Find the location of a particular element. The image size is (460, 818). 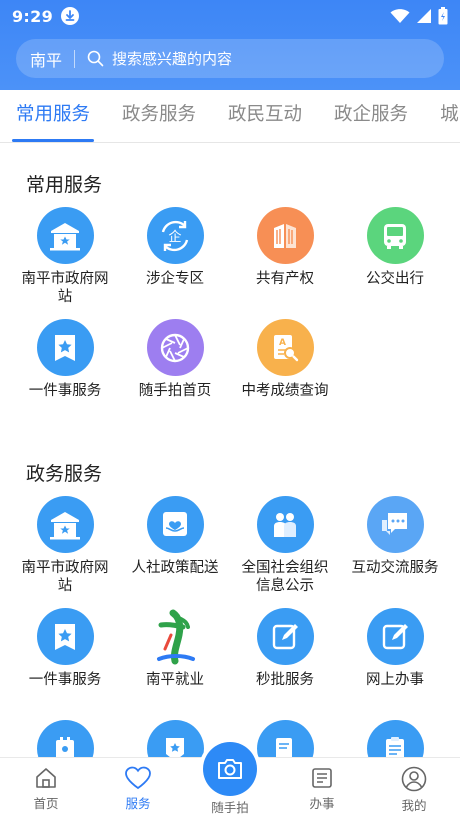

svg-text: 企 is located at coordinates (174, 237).